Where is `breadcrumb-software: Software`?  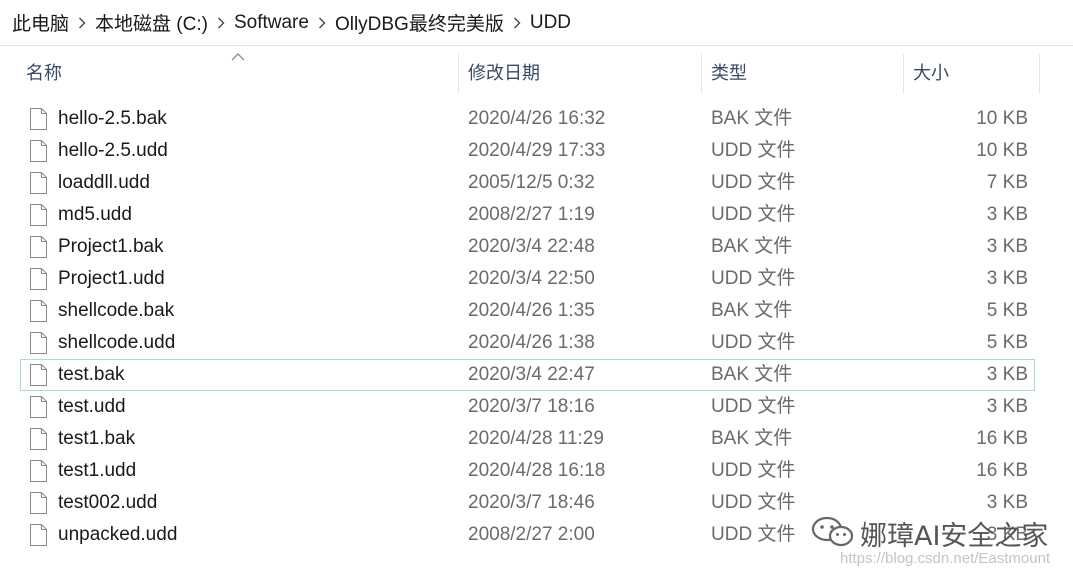
breadcrumb-software: Software is located at coordinates (271, 23).